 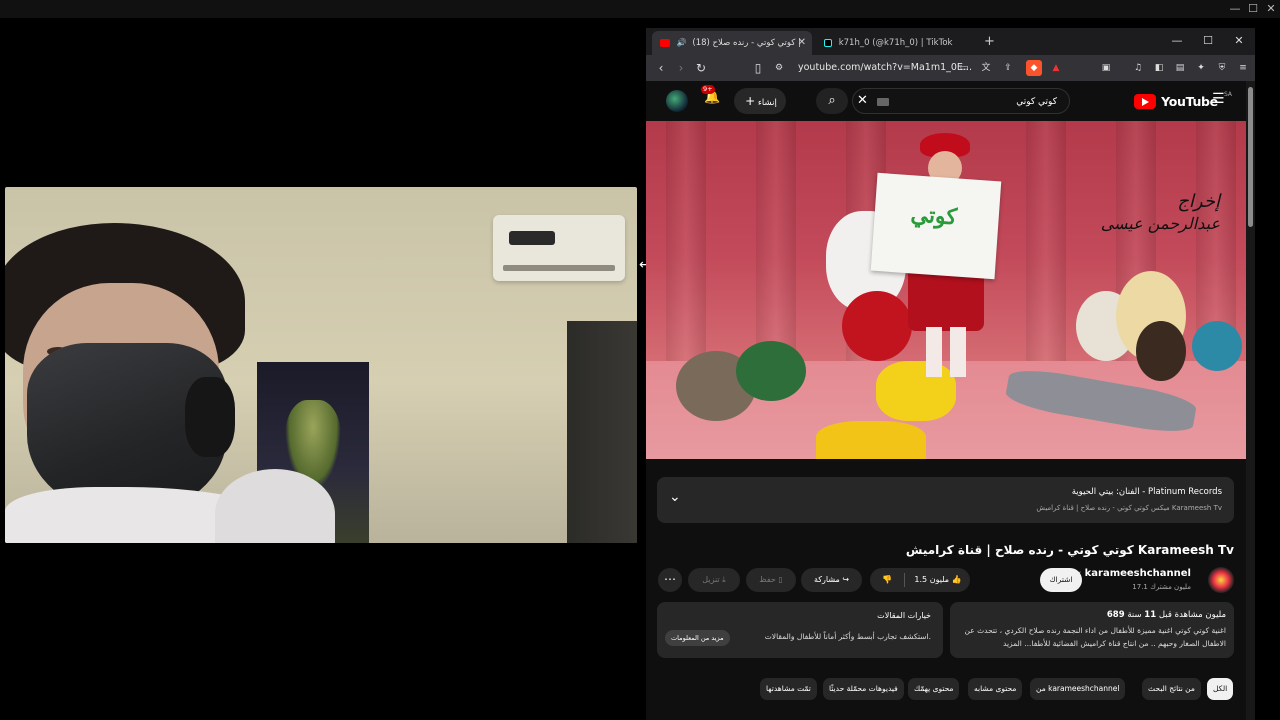 What do you see at coordinates (682, 42) in the screenshot?
I see `speaker-icon: 🔊` at bounding box center [682, 42].